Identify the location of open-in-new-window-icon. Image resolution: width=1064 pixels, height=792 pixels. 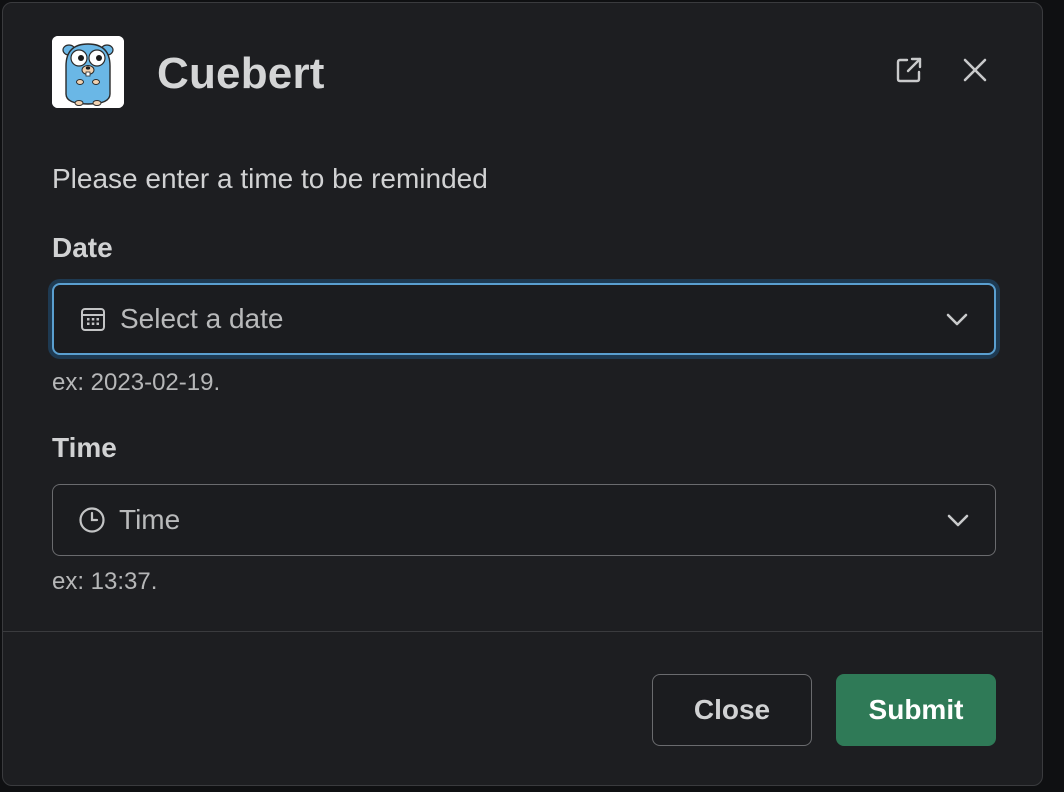
(909, 72).